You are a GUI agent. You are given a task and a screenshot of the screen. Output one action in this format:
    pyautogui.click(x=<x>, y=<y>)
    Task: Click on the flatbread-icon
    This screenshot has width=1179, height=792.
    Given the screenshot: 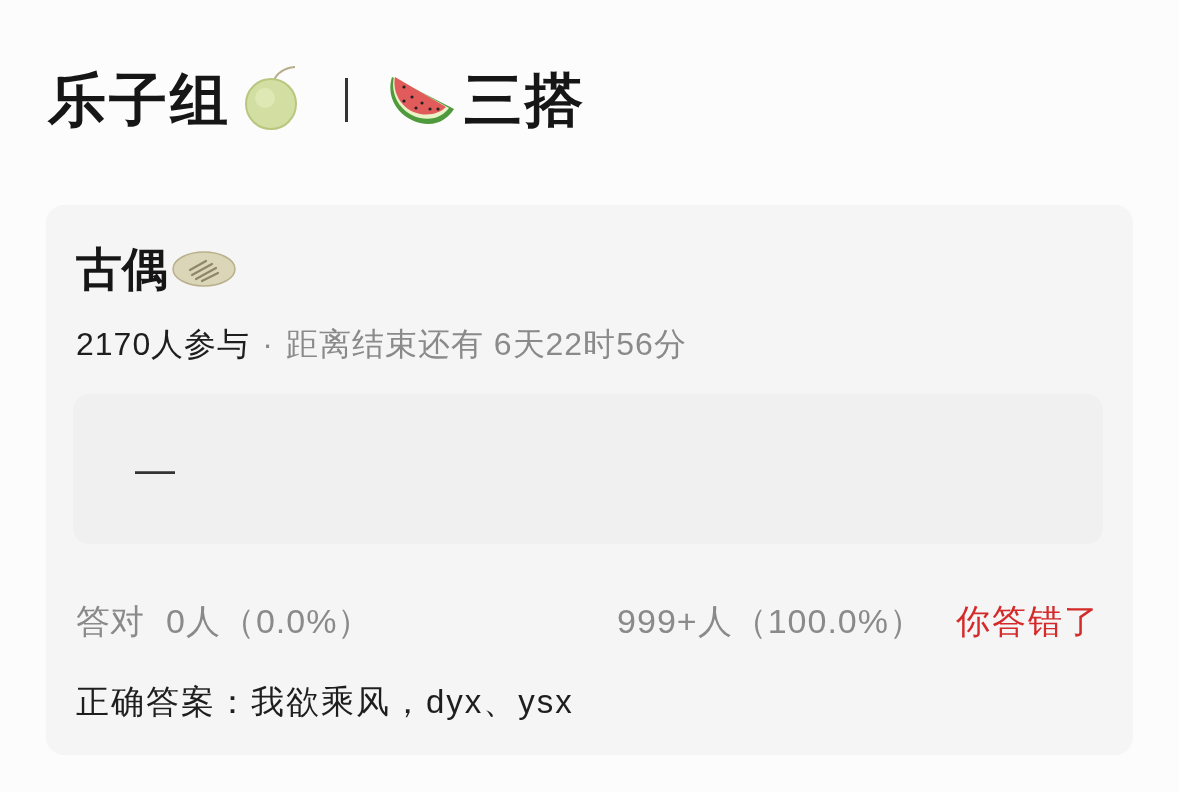 What is the action you would take?
    pyautogui.click(x=204, y=269)
    